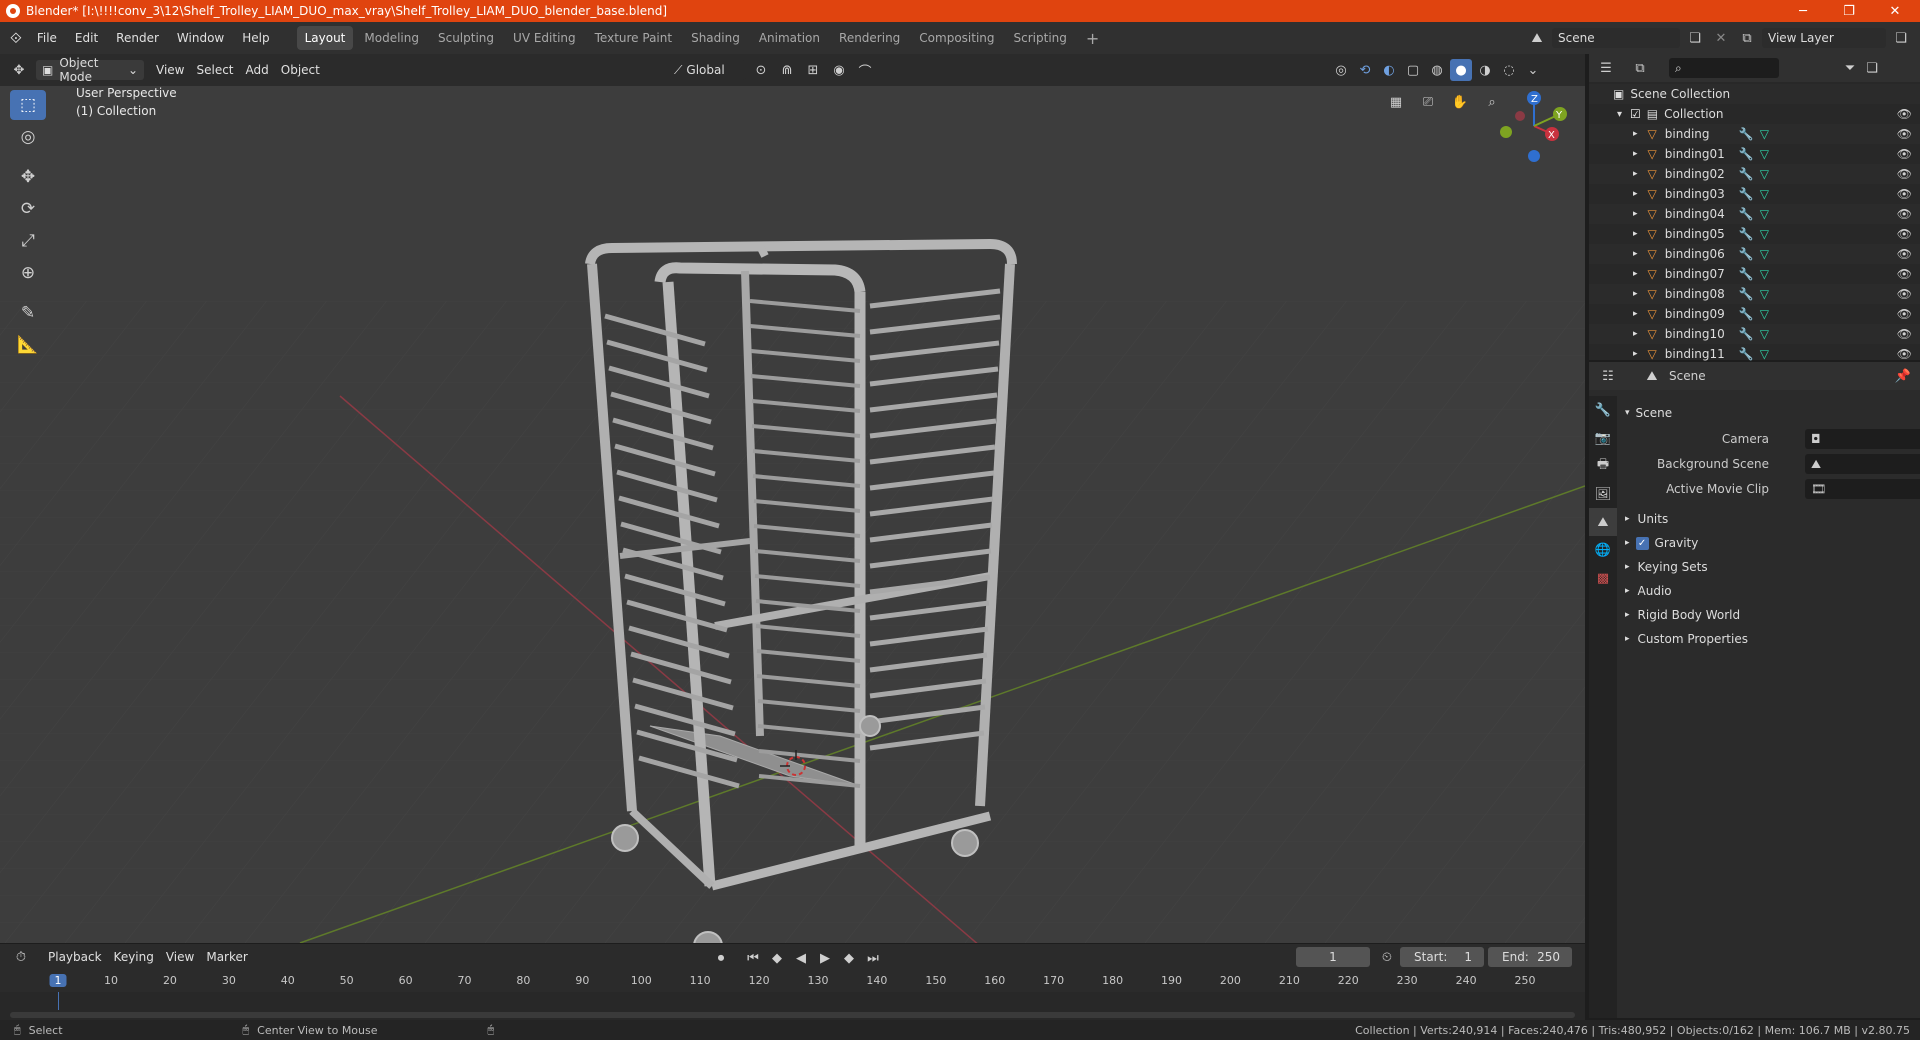  What do you see at coordinates (1608, 376) in the screenshot?
I see `properties-editor-icon: ☷` at bounding box center [1608, 376].